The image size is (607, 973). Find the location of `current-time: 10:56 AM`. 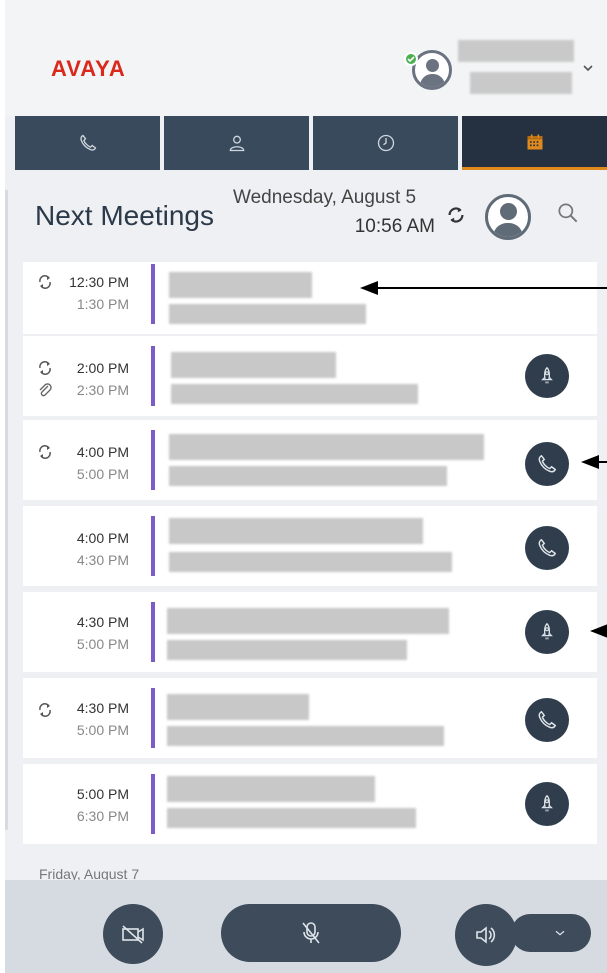

current-time: 10:56 AM is located at coordinates (394, 226).